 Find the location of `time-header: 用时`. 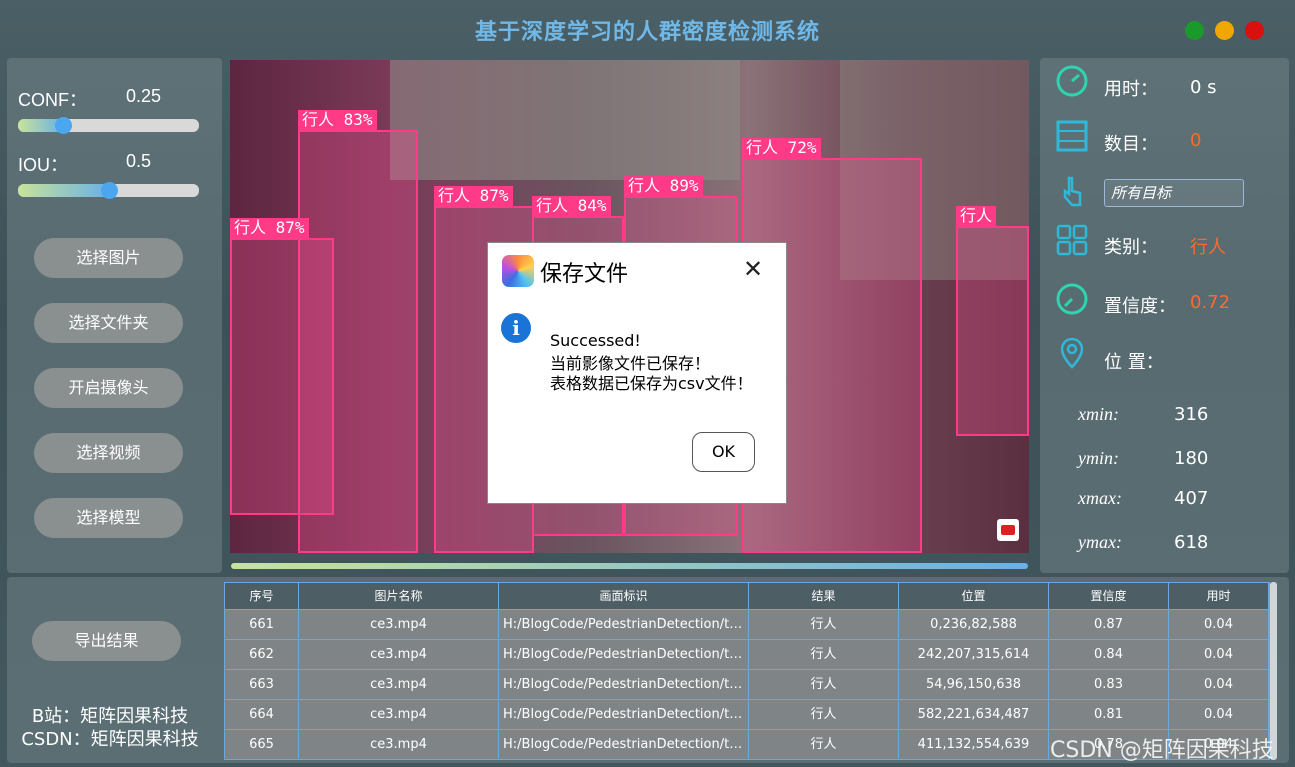

time-header: 用时 is located at coordinates (1219, 596).